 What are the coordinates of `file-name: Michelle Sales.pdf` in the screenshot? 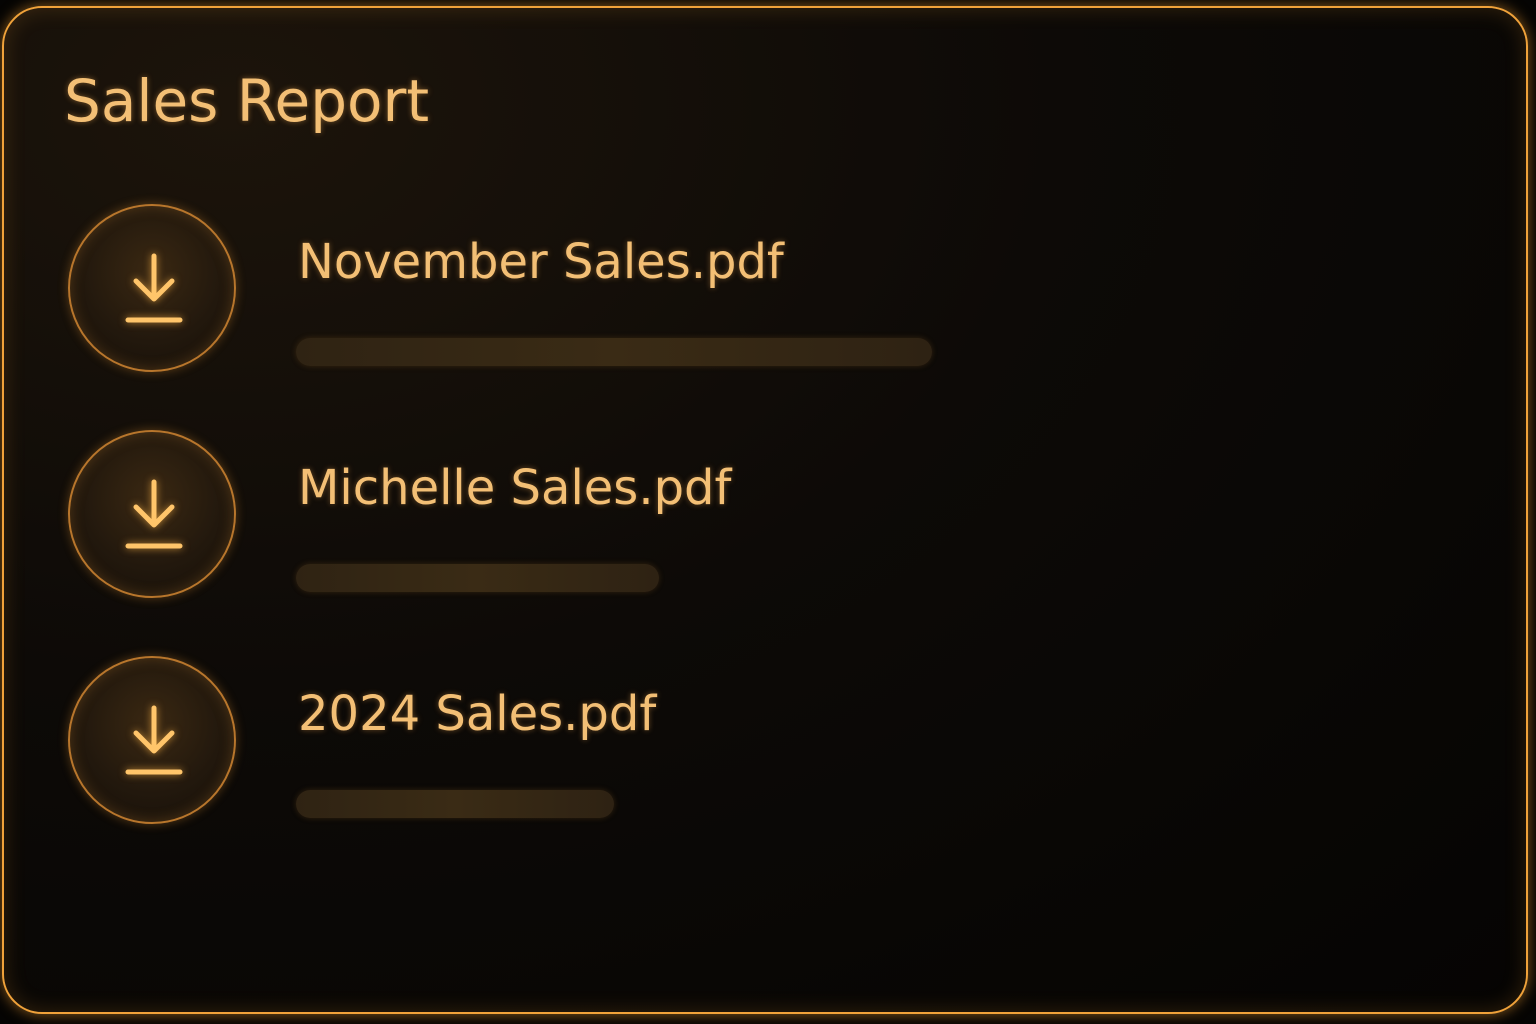 It's located at (514, 488).